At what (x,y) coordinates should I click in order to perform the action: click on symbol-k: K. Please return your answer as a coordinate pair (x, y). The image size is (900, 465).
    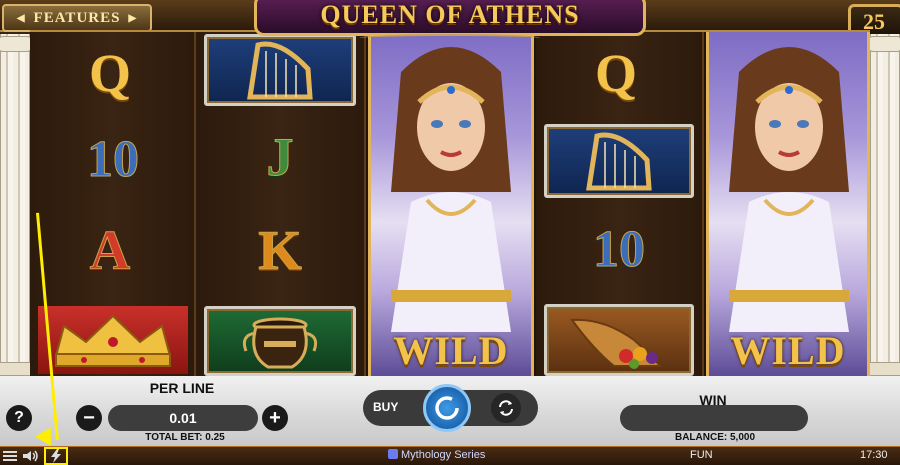
    Looking at the image, I should click on (280, 251).